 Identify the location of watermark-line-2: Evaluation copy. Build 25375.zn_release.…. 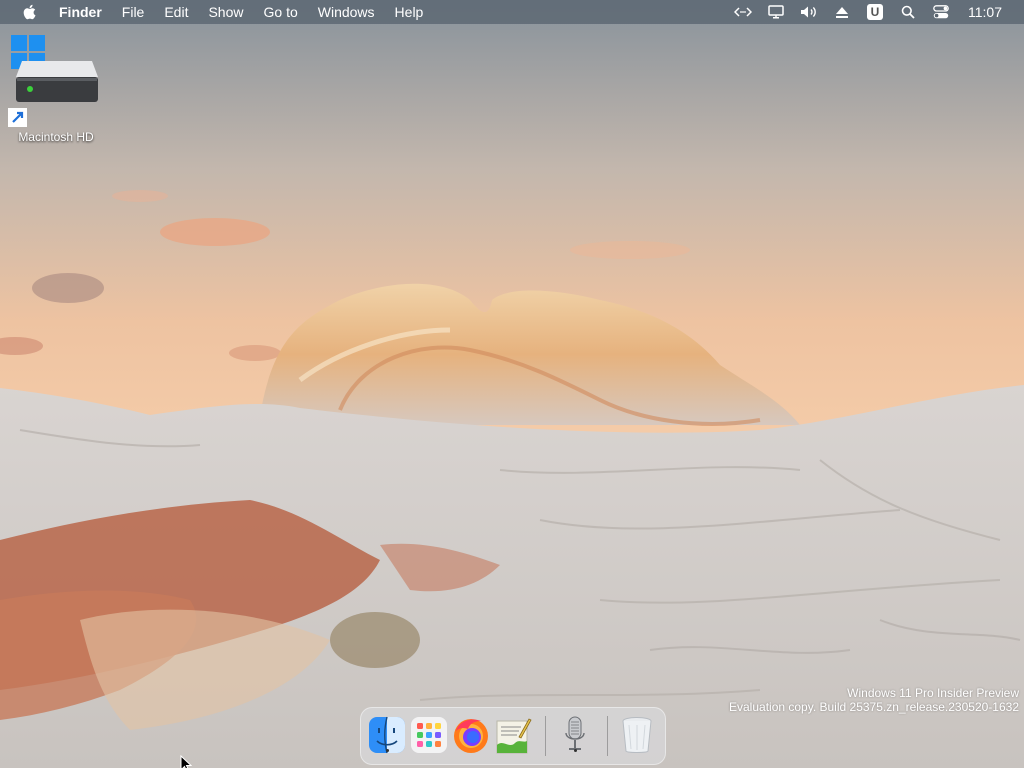
(874, 707).